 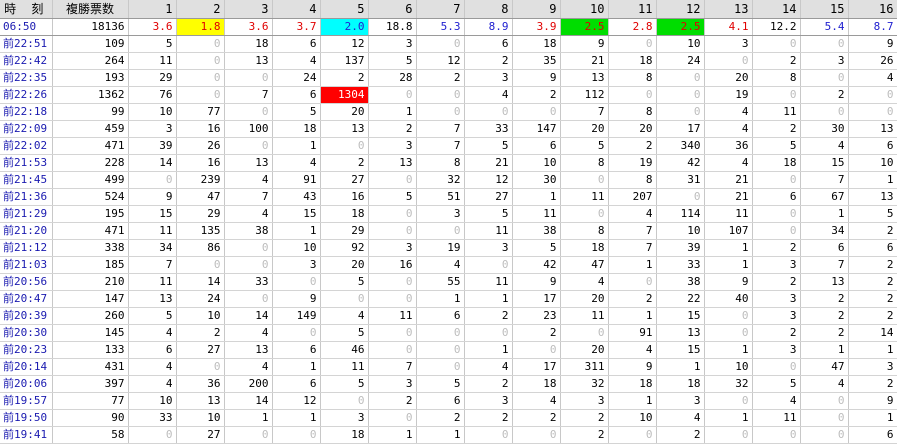 What do you see at coordinates (90, 367) in the screenshot?
I see `total-votes-cell: 431` at bounding box center [90, 367].